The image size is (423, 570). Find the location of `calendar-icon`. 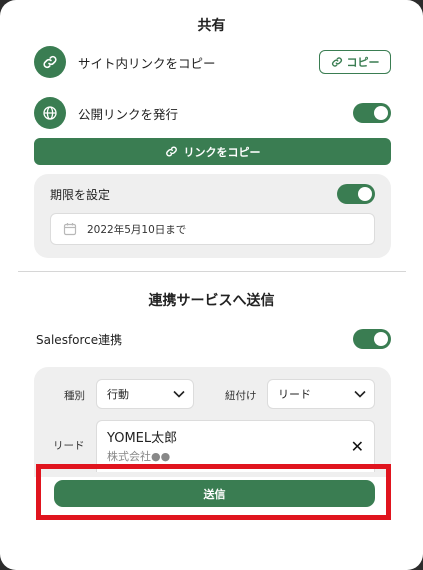

calendar-icon is located at coordinates (70, 229).